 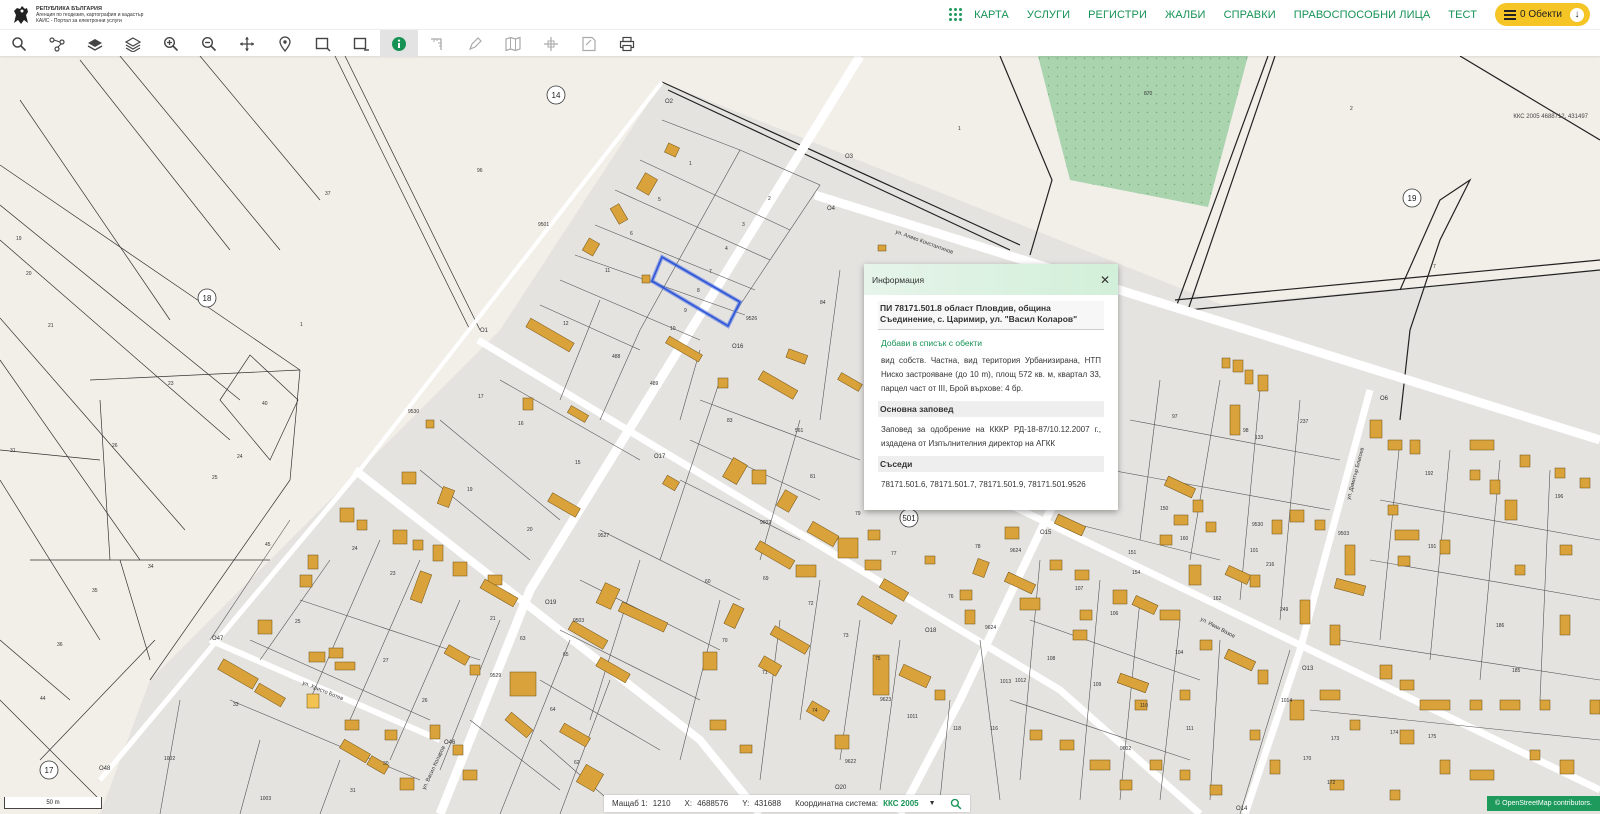 What do you see at coordinates (475, 43) in the screenshot?
I see `pen-tool` at bounding box center [475, 43].